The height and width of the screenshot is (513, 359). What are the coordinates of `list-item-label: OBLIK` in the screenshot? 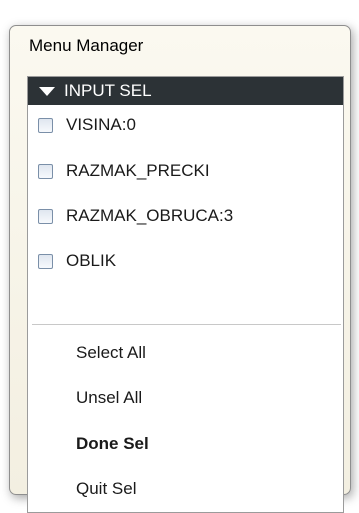 It's located at (91, 260).